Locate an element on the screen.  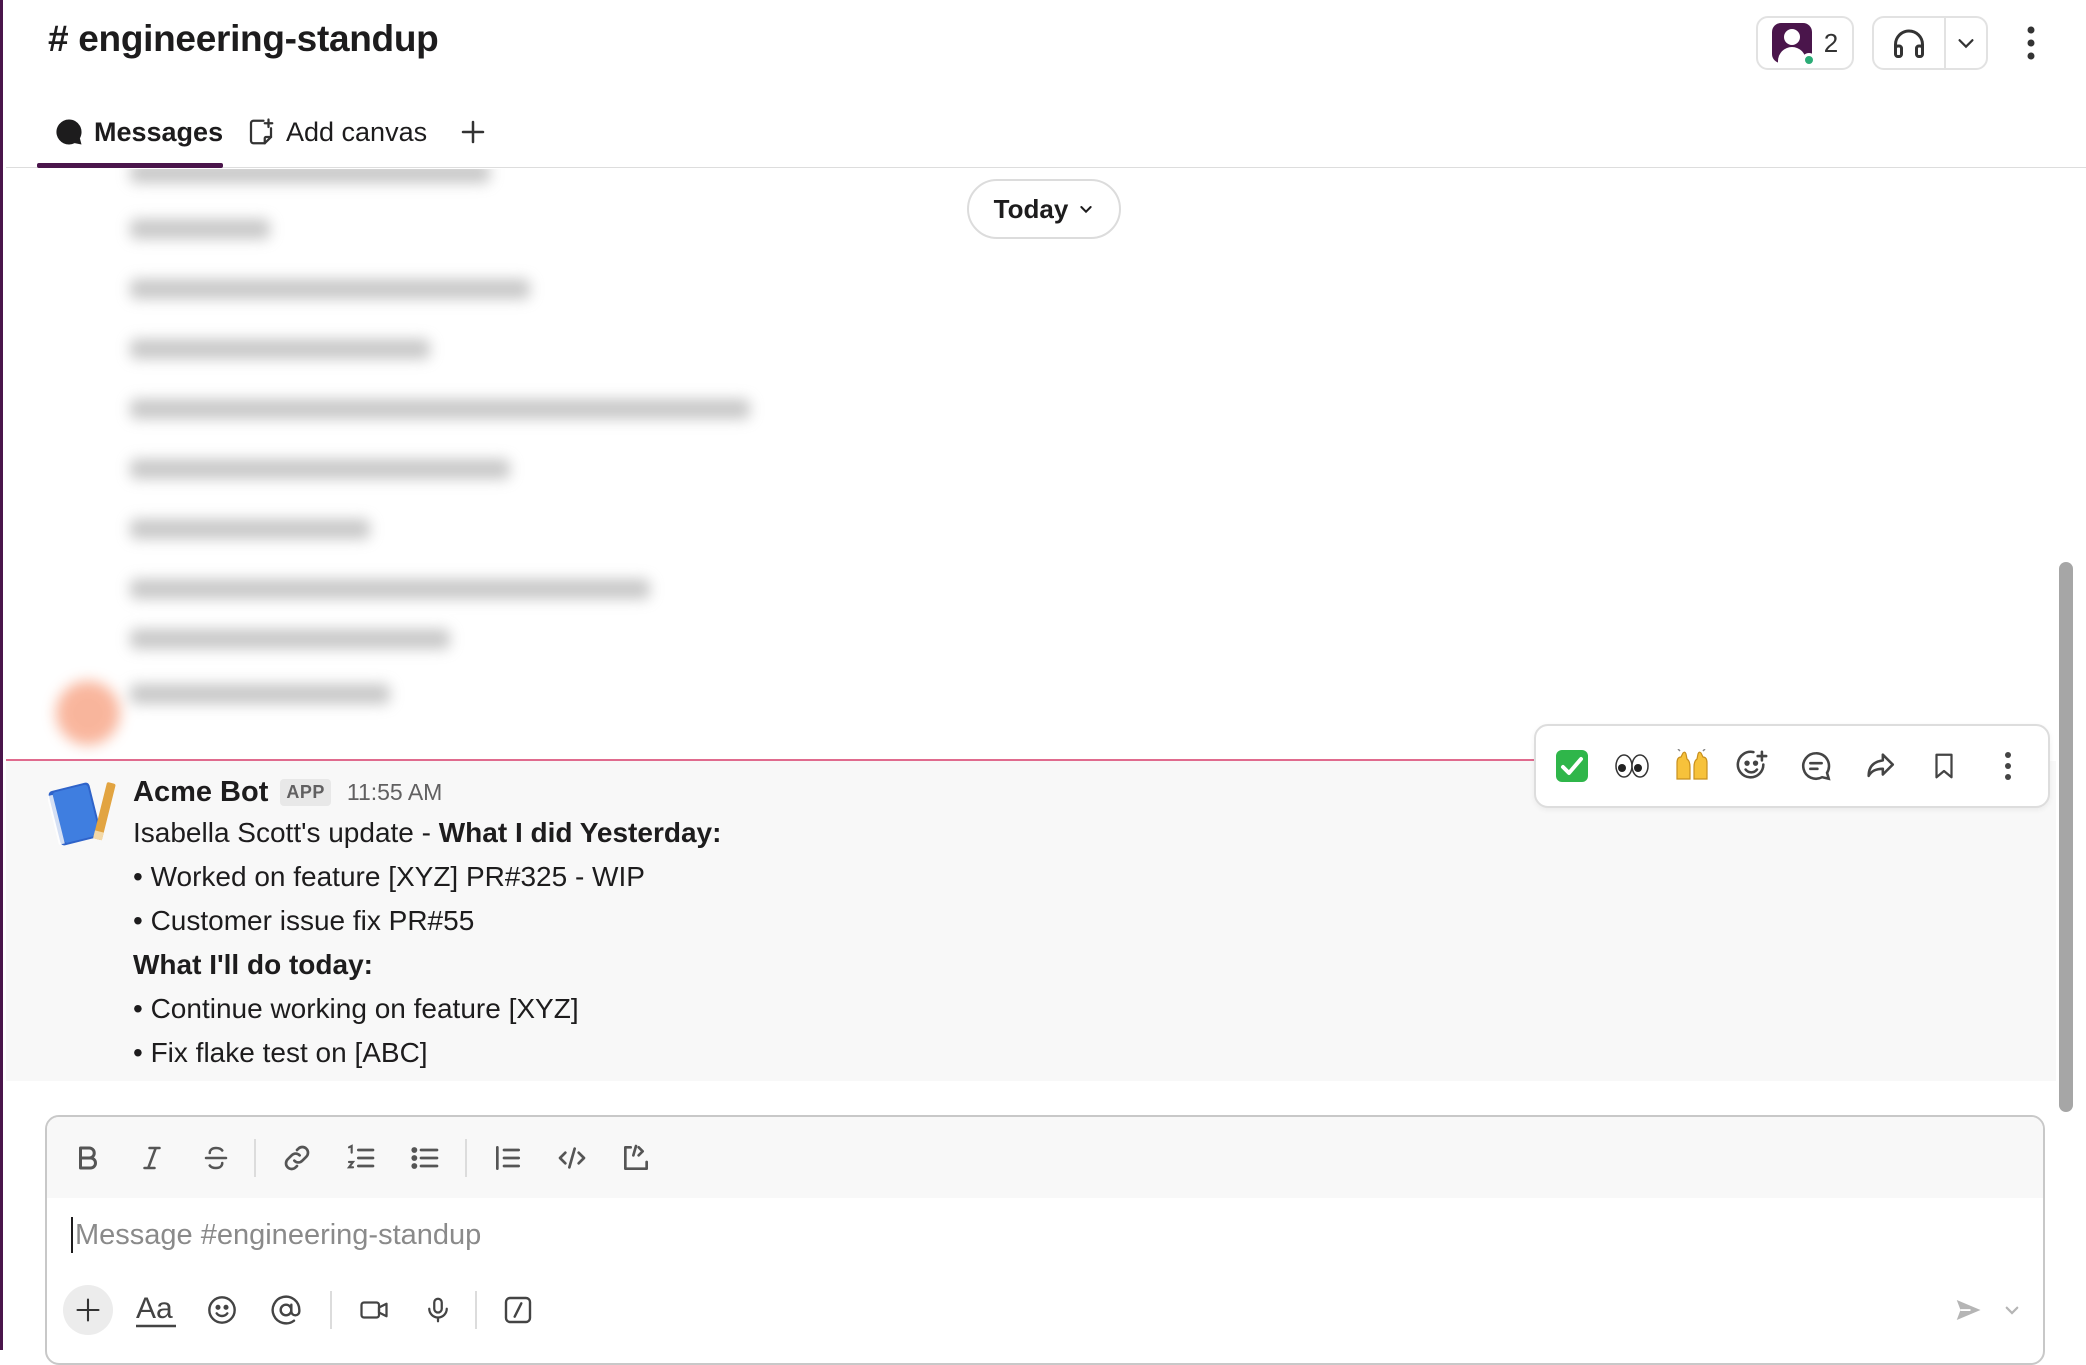
ordered-list-button is located at coordinates (361, 1158).